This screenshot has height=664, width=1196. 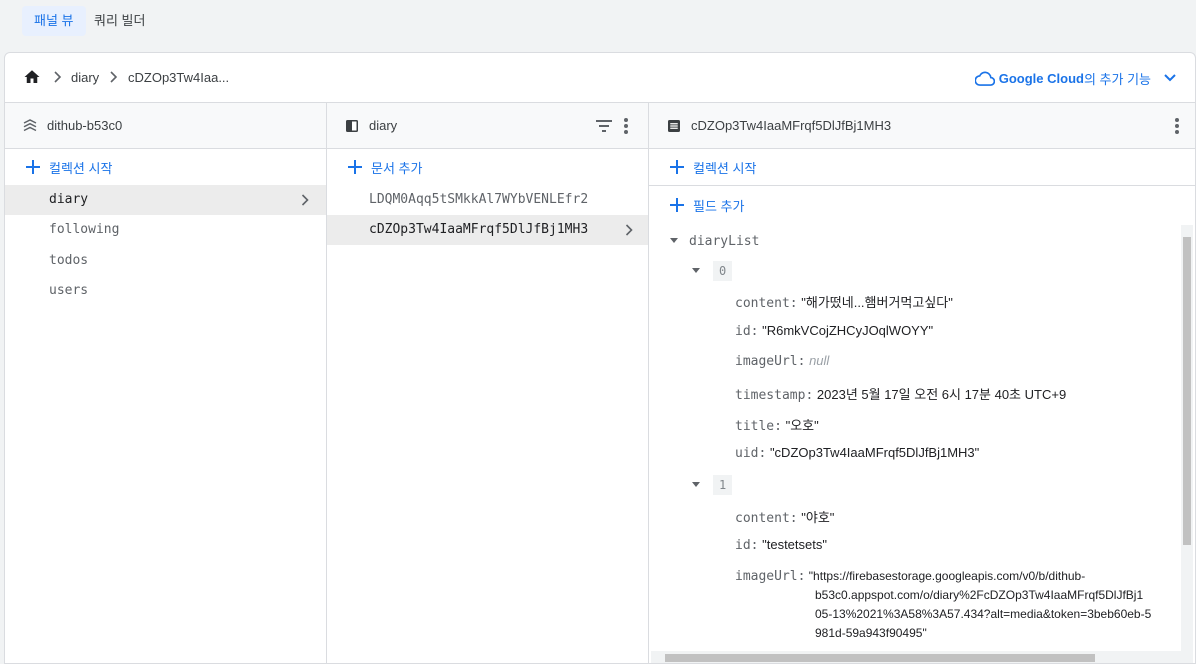 I want to click on document-id: cDZOp3Tw4IaaMFrqf5DlJfBj1MH3, so click(x=479, y=229).